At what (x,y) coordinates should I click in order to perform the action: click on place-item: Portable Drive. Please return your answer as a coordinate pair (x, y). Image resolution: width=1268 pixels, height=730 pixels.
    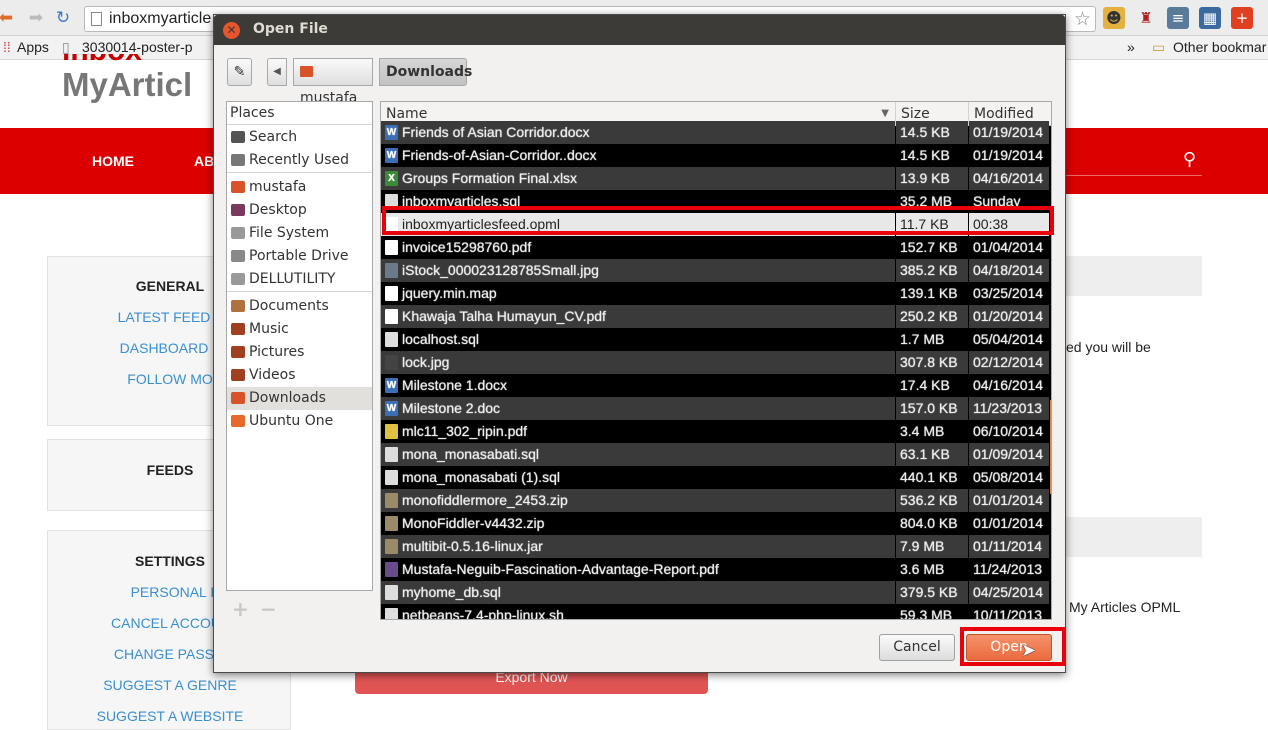
    Looking at the image, I should click on (299, 256).